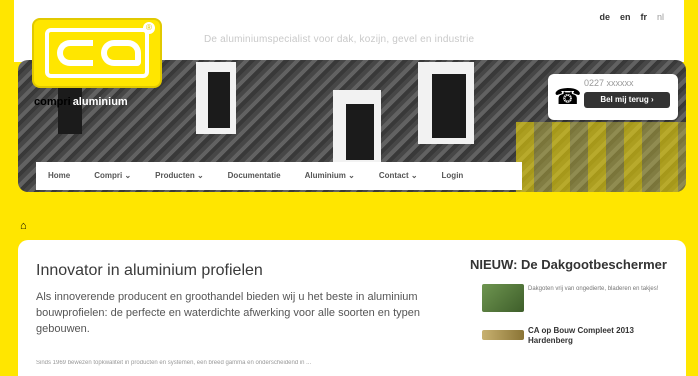 The image size is (698, 376). What do you see at coordinates (453, 176) in the screenshot?
I see `nav-login: Login` at bounding box center [453, 176].